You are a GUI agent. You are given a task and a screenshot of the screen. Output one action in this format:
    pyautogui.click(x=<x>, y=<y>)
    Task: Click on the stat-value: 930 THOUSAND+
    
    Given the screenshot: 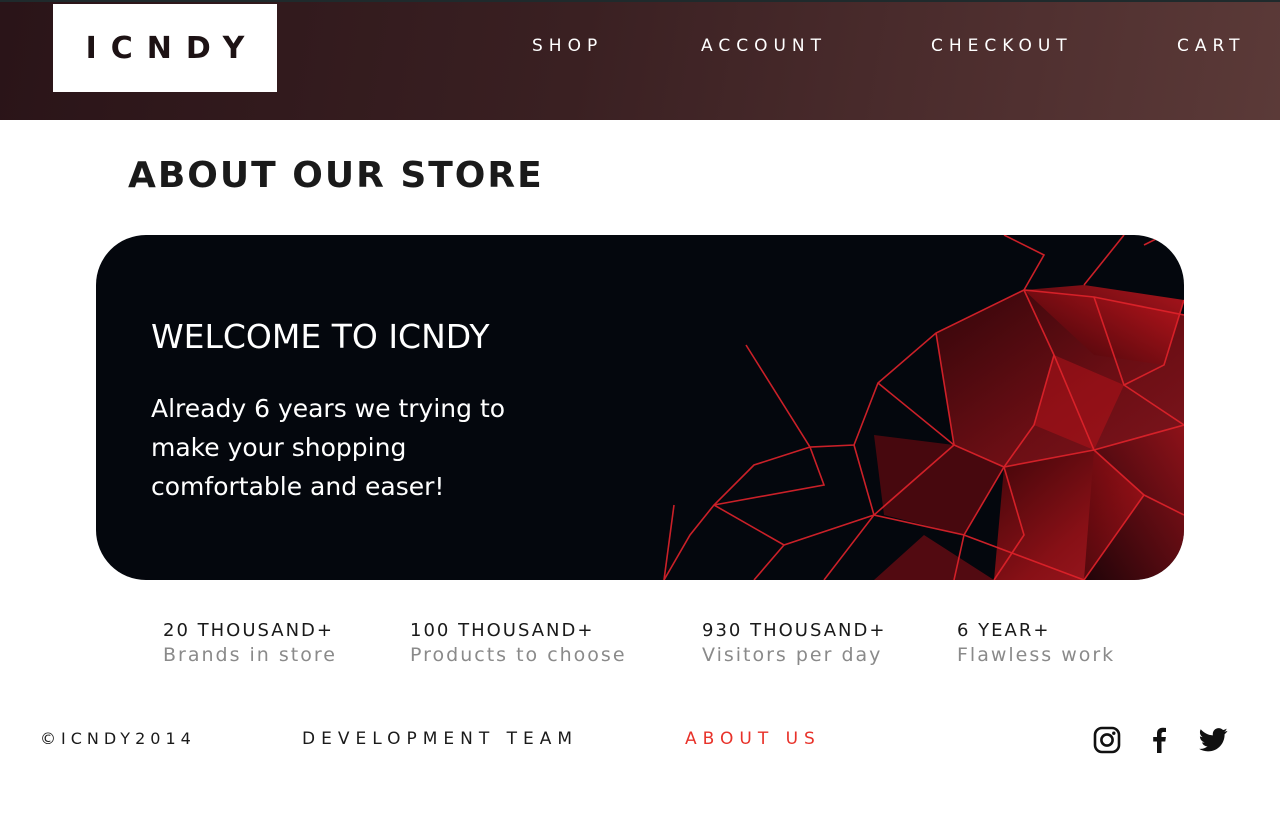 What is the action you would take?
    pyautogui.click(x=794, y=630)
    